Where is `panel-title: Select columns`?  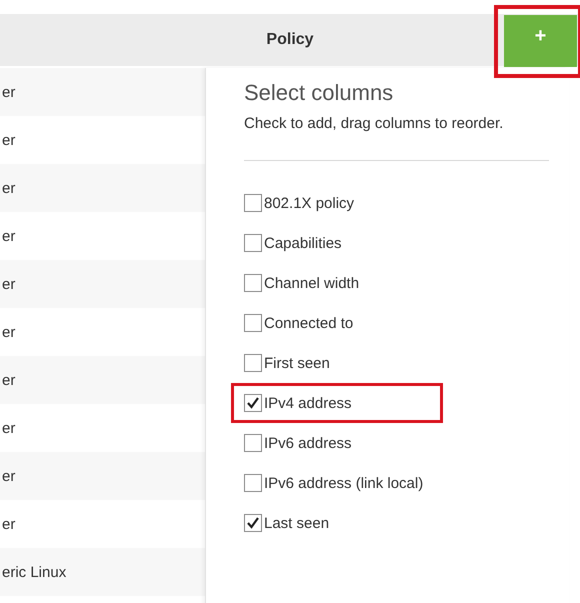
panel-title: Select columns is located at coordinates (319, 93).